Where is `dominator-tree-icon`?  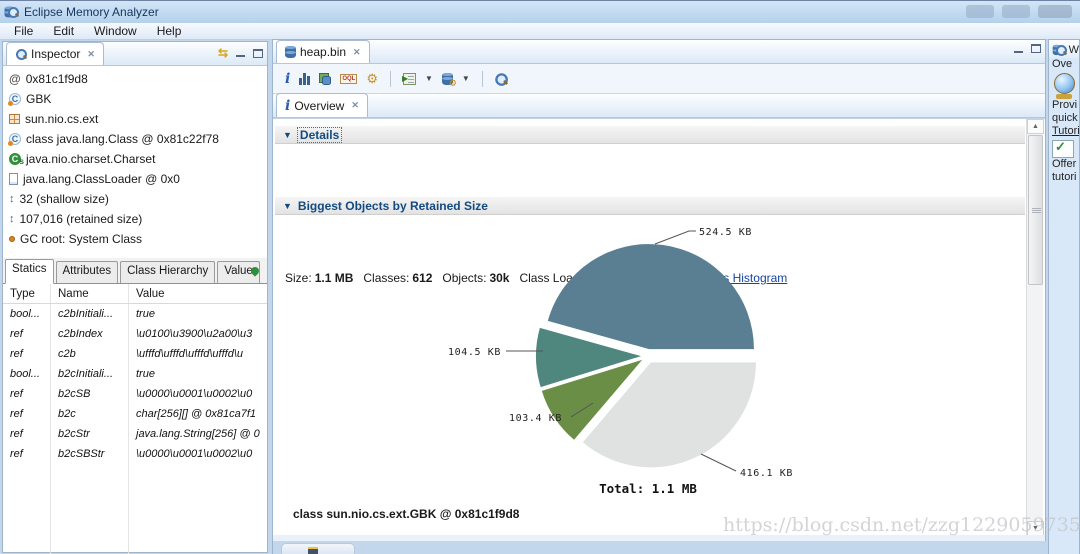 dominator-tree-icon is located at coordinates (325, 78).